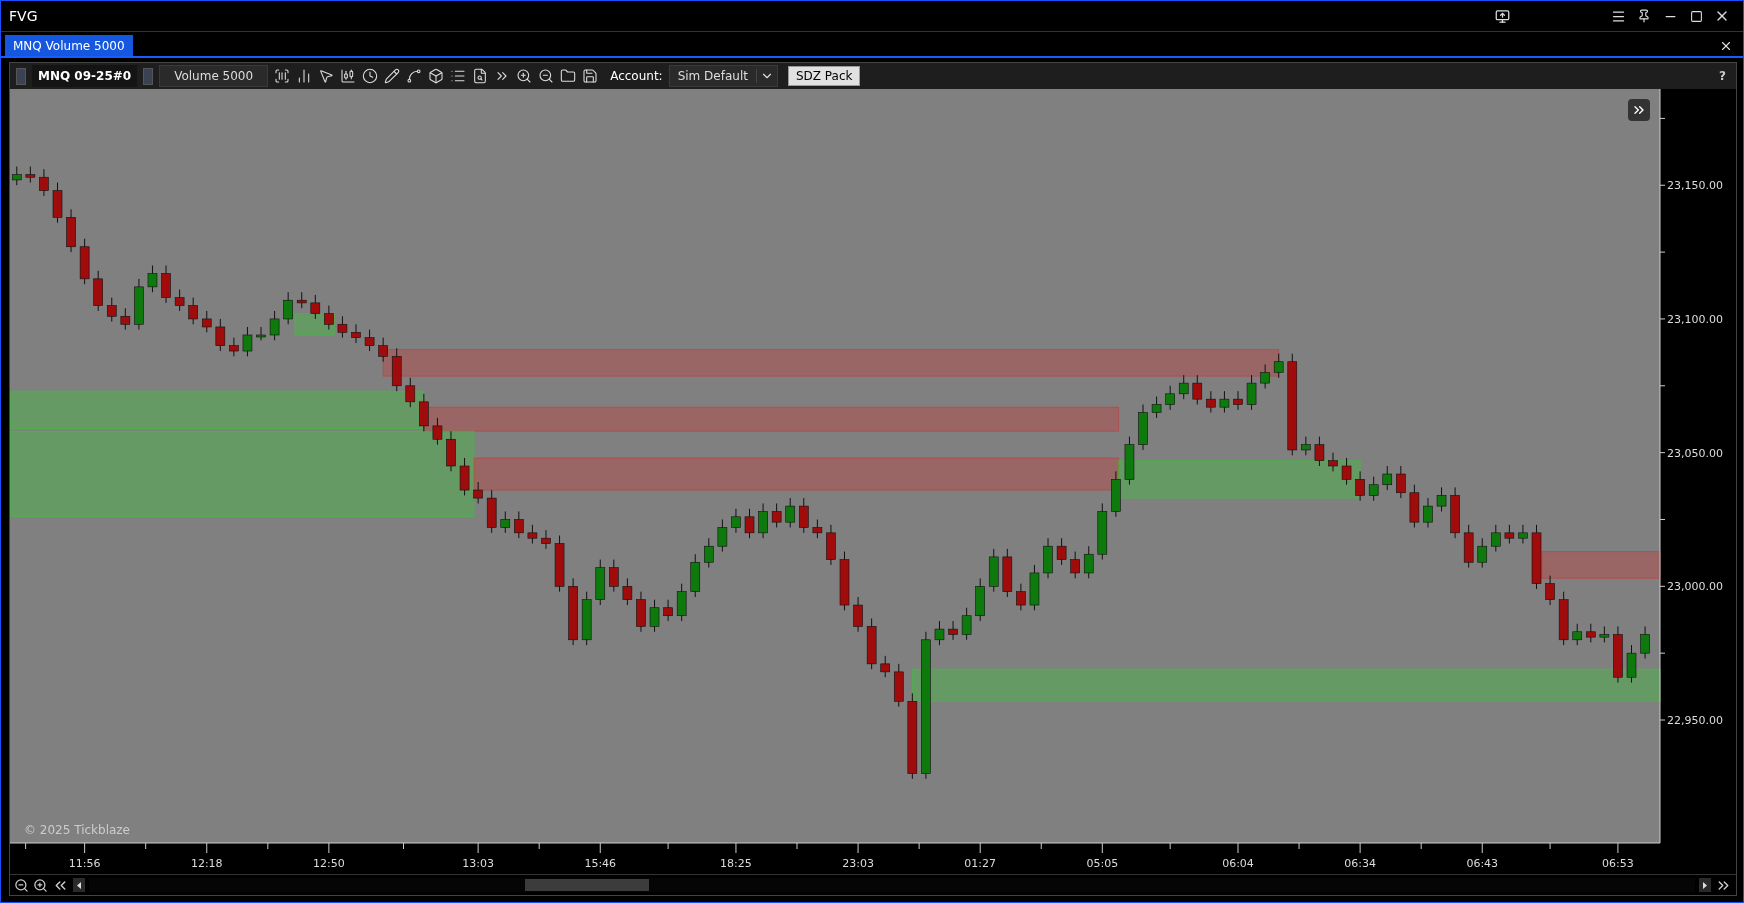  I want to click on time-label: 06:43, so click(1482, 864).